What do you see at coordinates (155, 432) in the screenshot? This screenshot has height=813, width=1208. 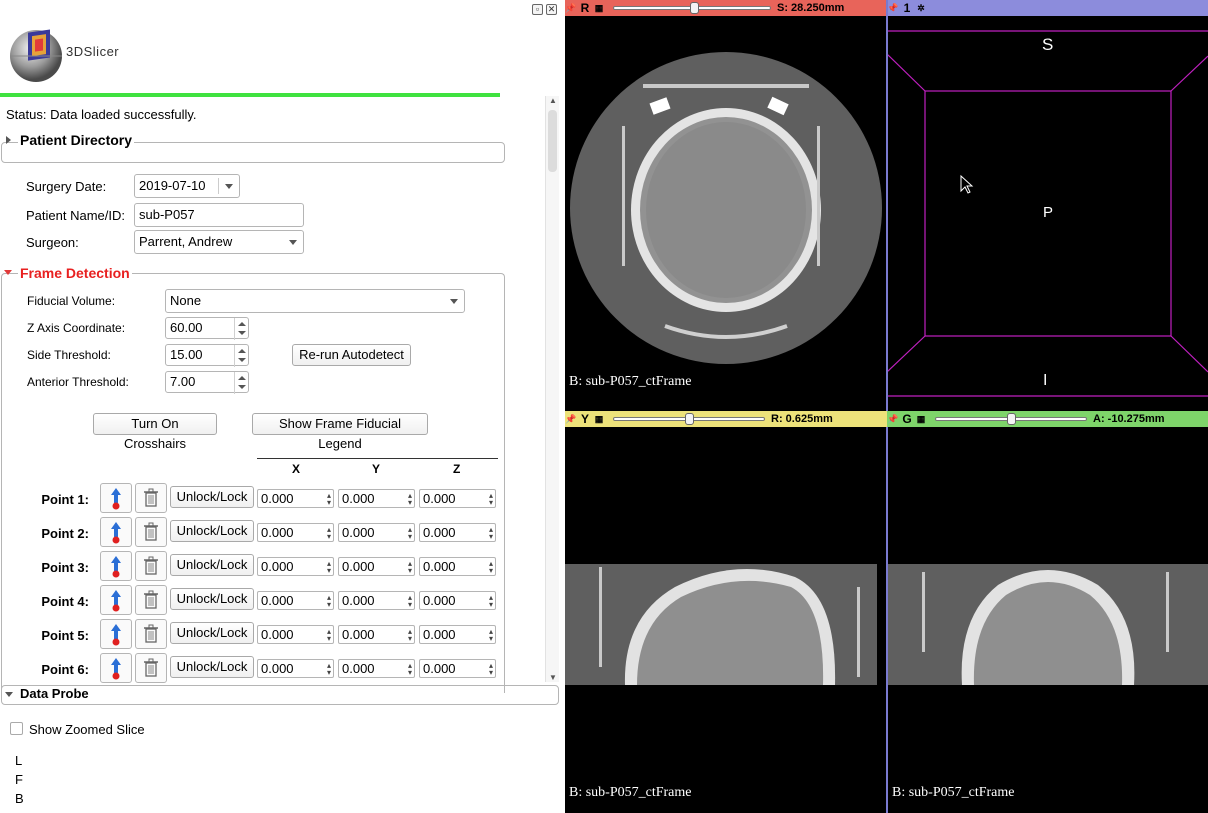 I see `turn-on-crosshairs-button: Turn On Crosshairs` at bounding box center [155, 432].